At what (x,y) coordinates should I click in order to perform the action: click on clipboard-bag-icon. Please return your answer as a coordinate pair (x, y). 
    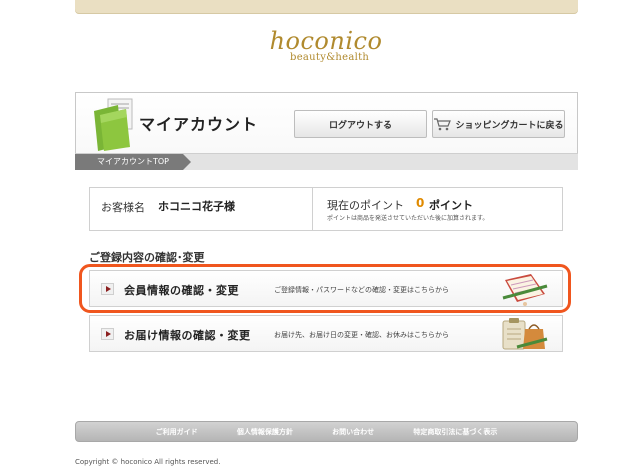
    Looking at the image, I should click on (525, 334).